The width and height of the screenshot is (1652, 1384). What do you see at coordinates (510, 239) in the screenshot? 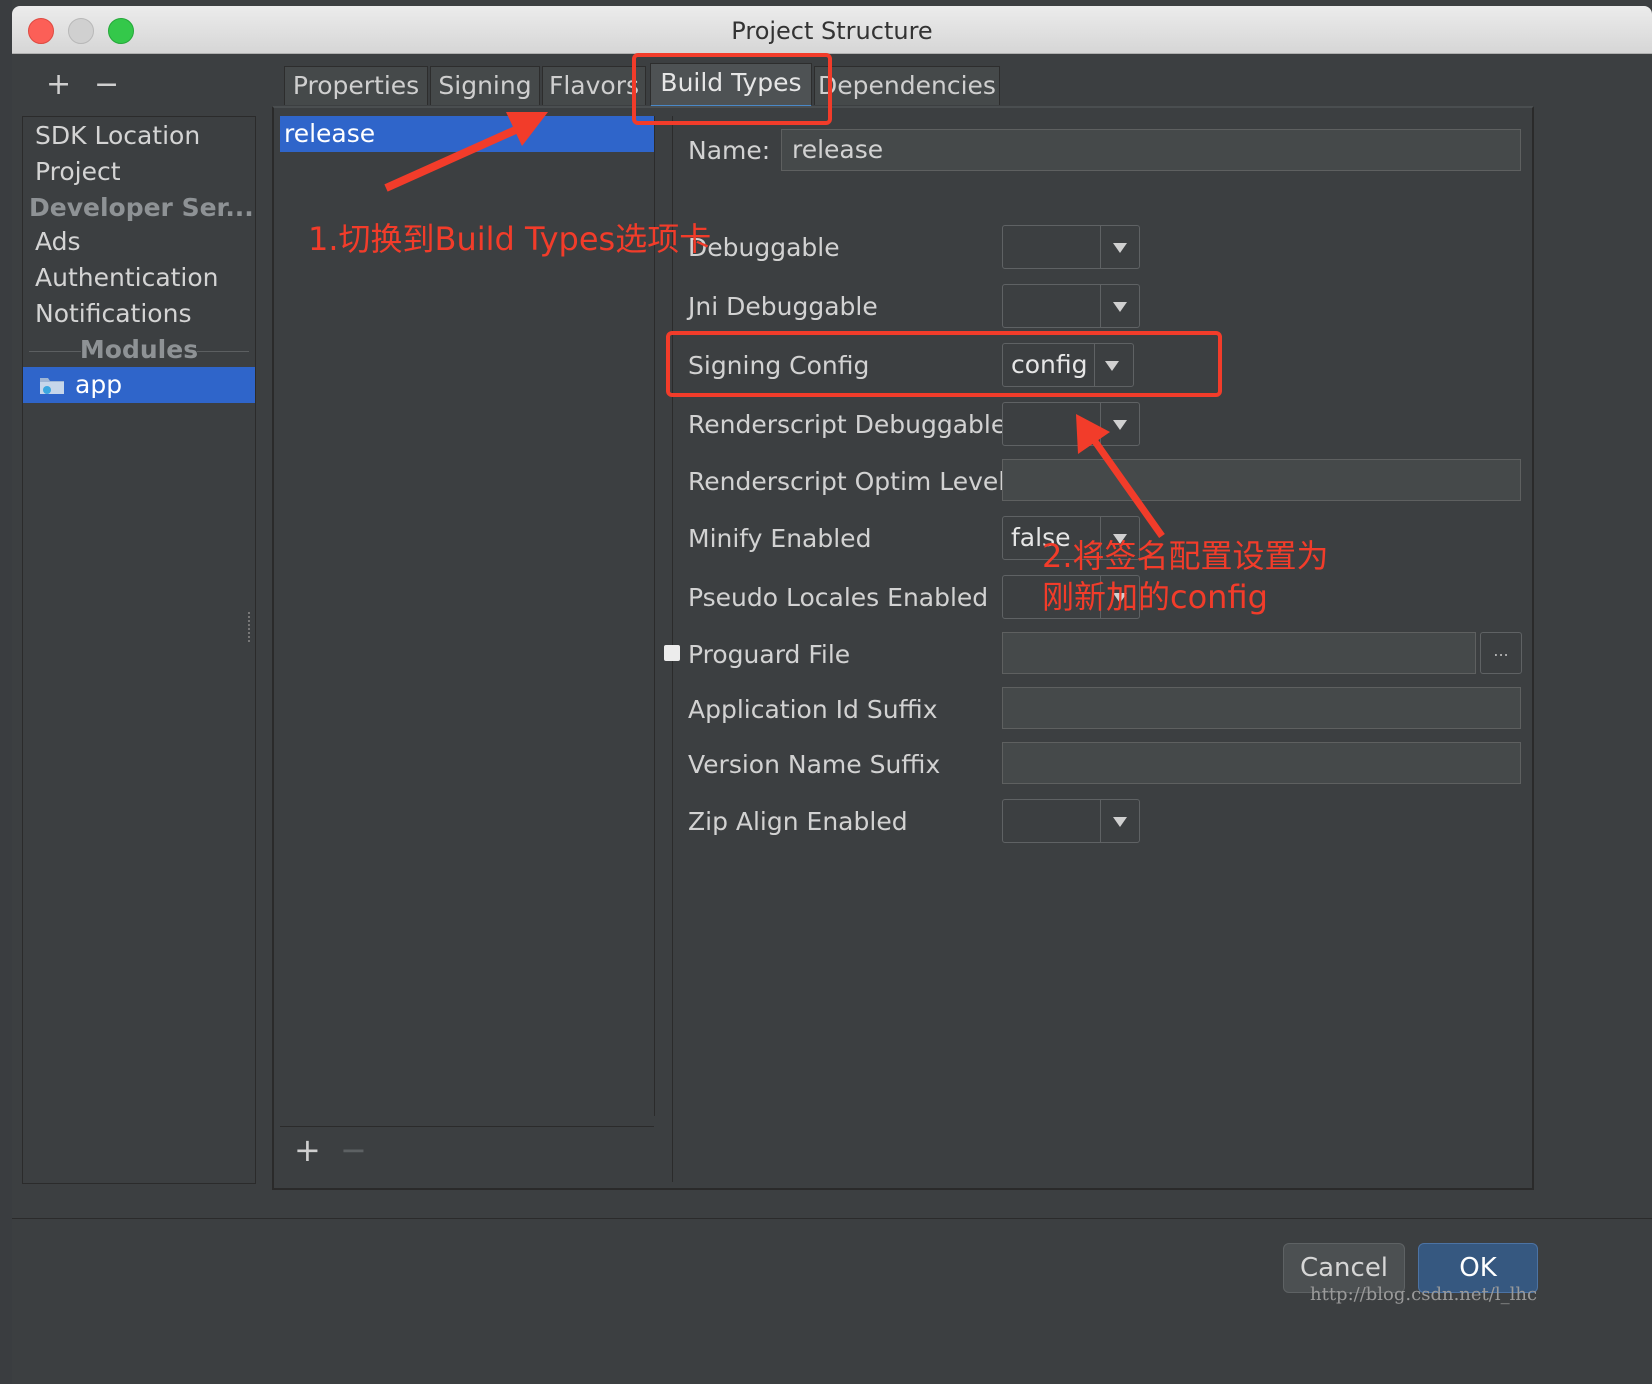
I see `annotation-step1: 1.切换到Build Types选项卡` at bounding box center [510, 239].